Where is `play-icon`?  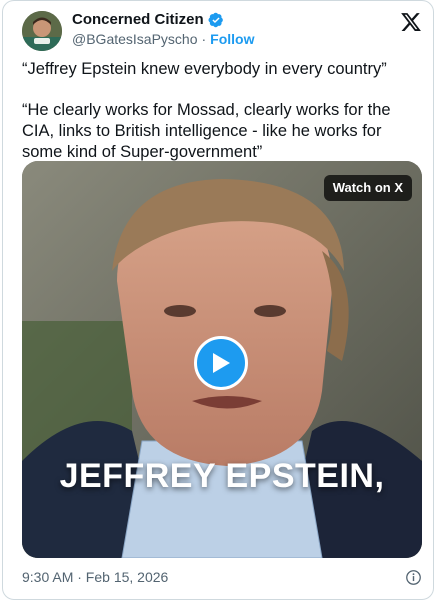 play-icon is located at coordinates (221, 363).